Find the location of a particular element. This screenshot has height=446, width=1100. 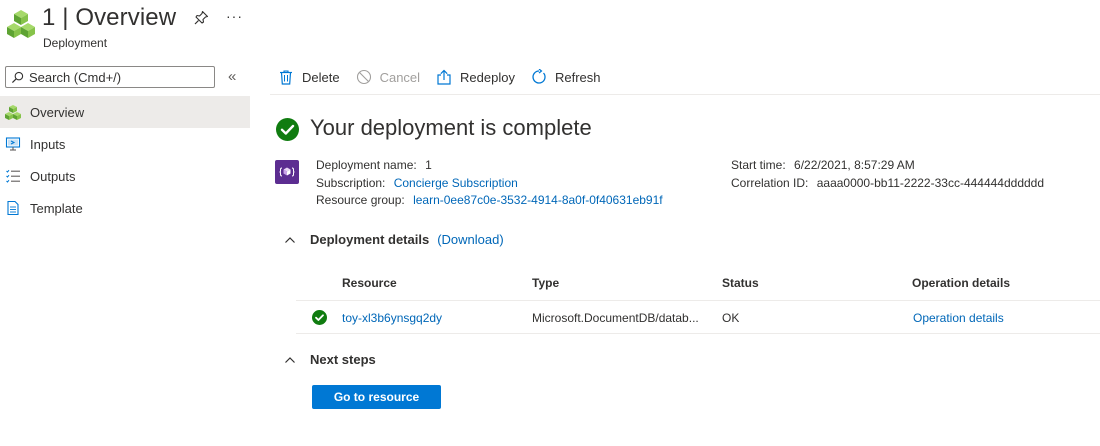

collapse-sidebar-icon: « is located at coordinates (232, 76).